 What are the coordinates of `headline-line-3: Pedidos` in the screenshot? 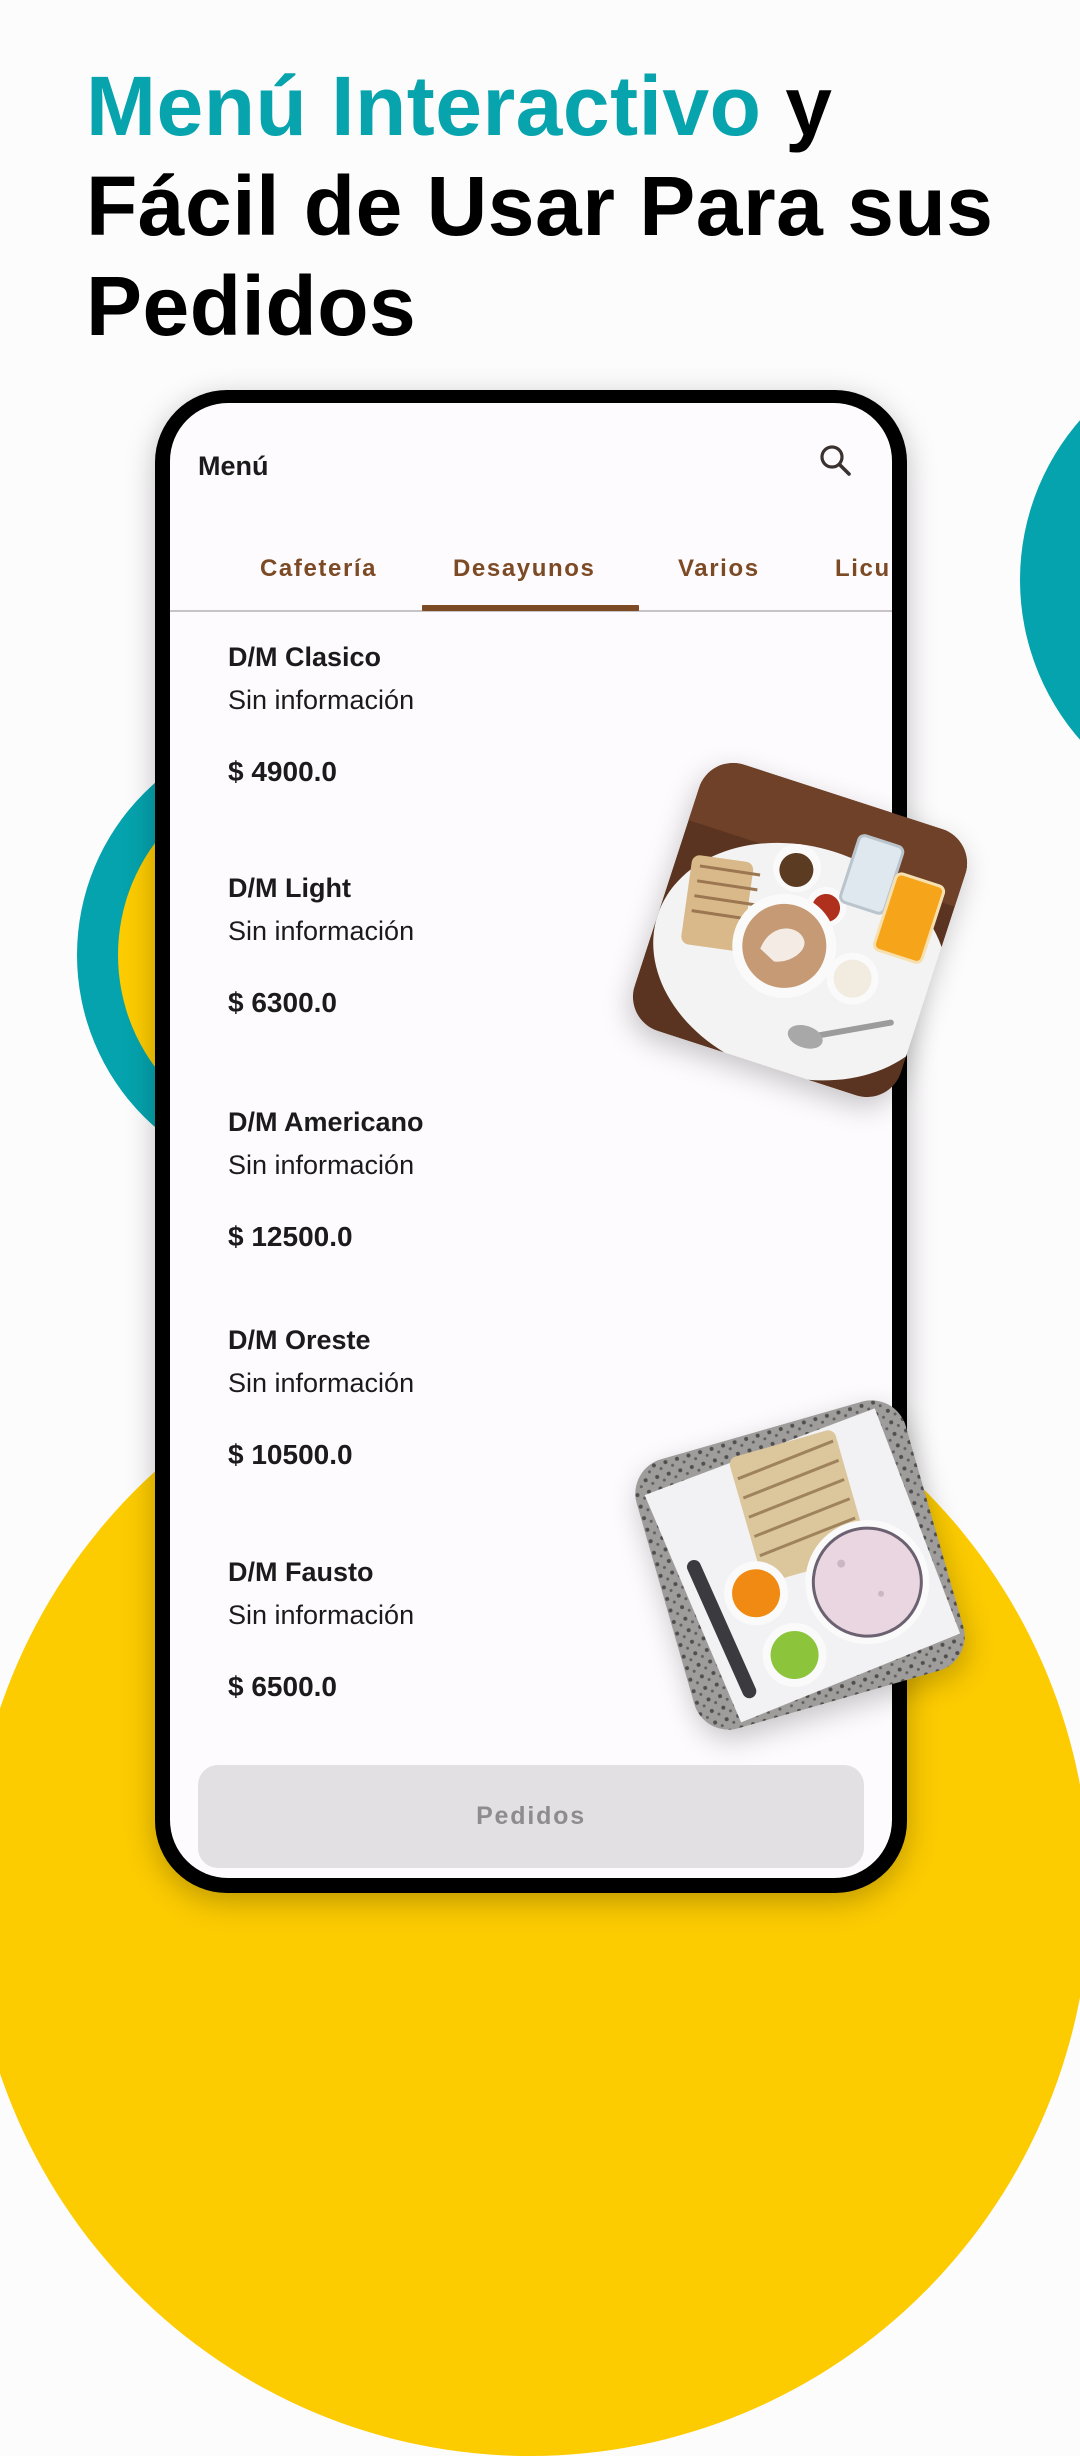 It's located at (251, 306).